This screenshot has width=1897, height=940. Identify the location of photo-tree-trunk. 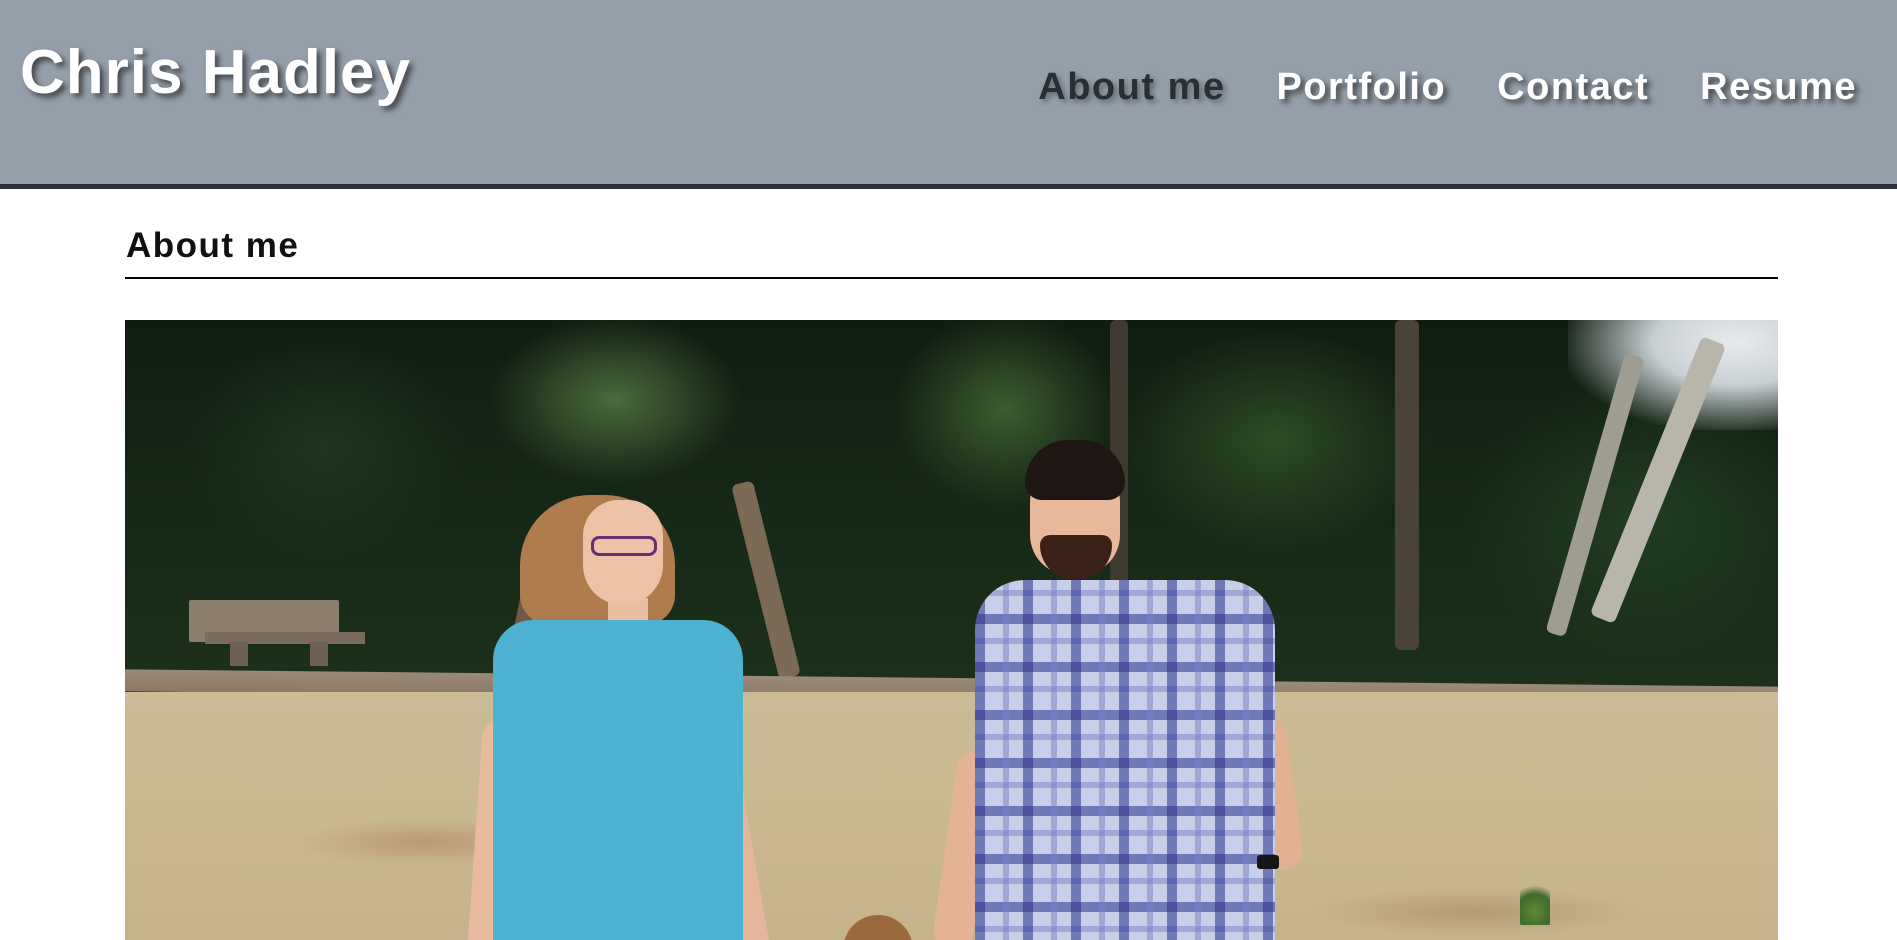
(1407, 485).